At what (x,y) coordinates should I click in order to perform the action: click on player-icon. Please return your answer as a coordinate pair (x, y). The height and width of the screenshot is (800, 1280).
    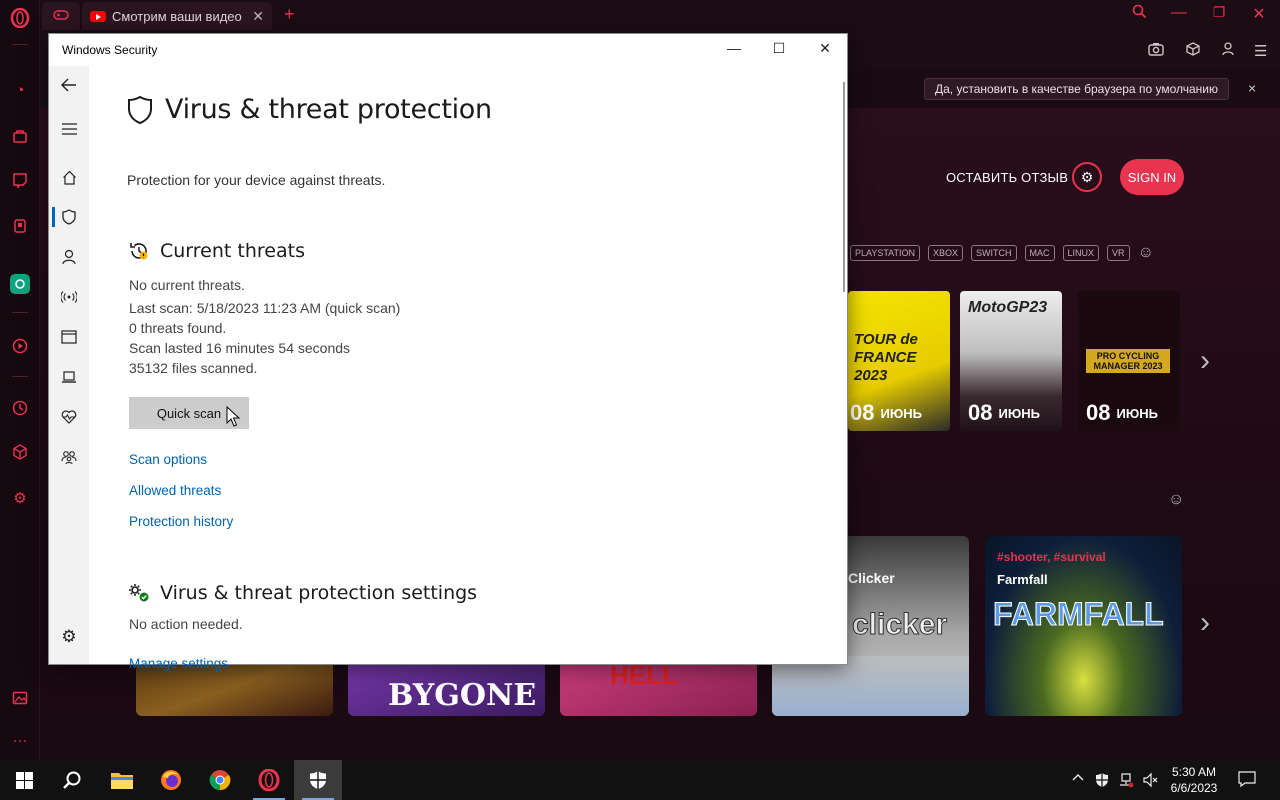
    Looking at the image, I should click on (20, 346).